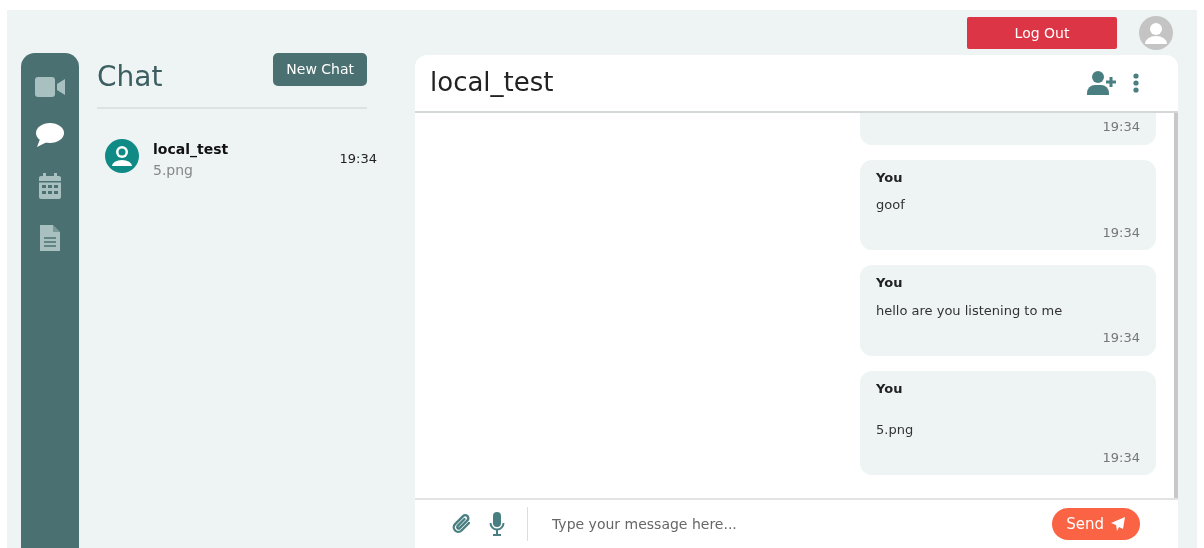 The width and height of the screenshot is (1204, 548). What do you see at coordinates (1136, 83) in the screenshot?
I see `more-options-icon` at bounding box center [1136, 83].